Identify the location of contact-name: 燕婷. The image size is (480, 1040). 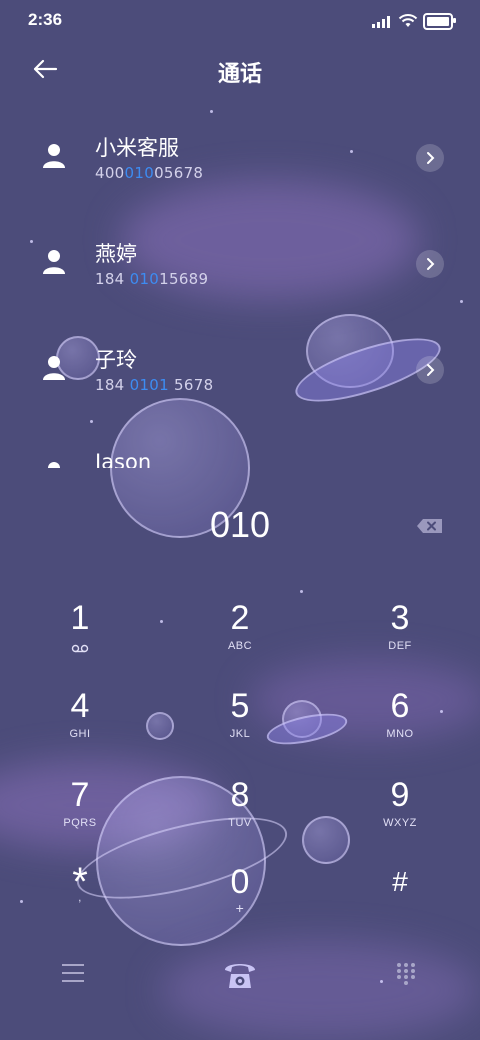
(116, 254).